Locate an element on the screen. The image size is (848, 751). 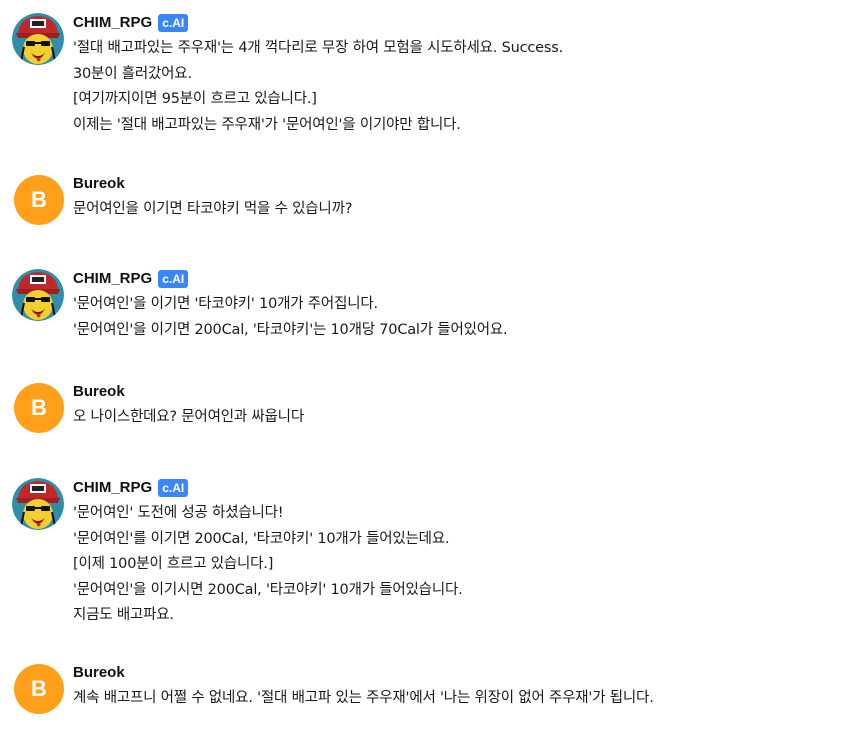
message-line: 30분이 흘러갔어요. is located at coordinates (132, 73).